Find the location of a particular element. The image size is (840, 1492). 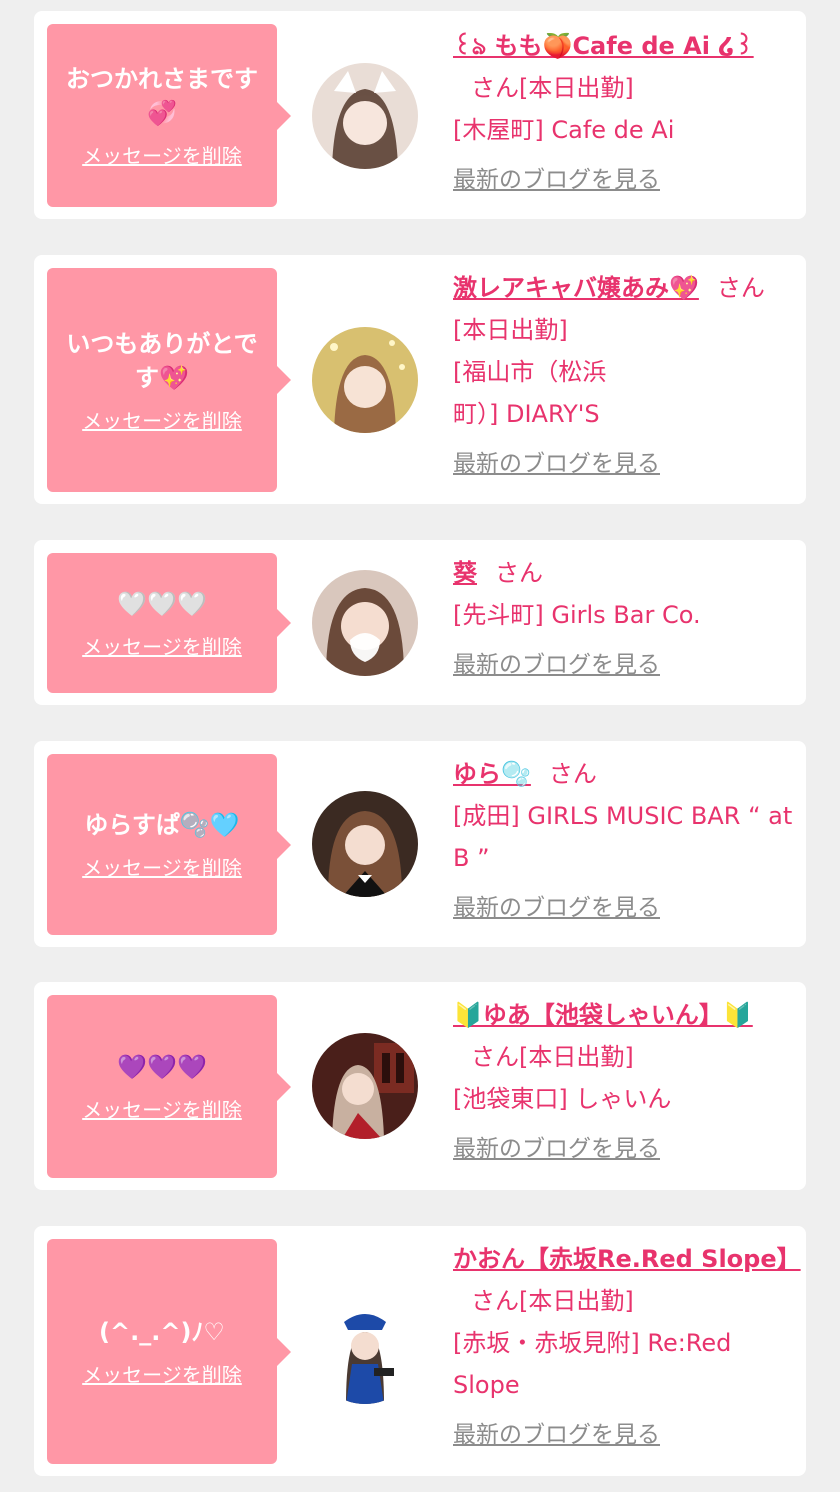

cast-name-link: かおん【赤坂Re.Red Slope】 is located at coordinates (627, 1259).